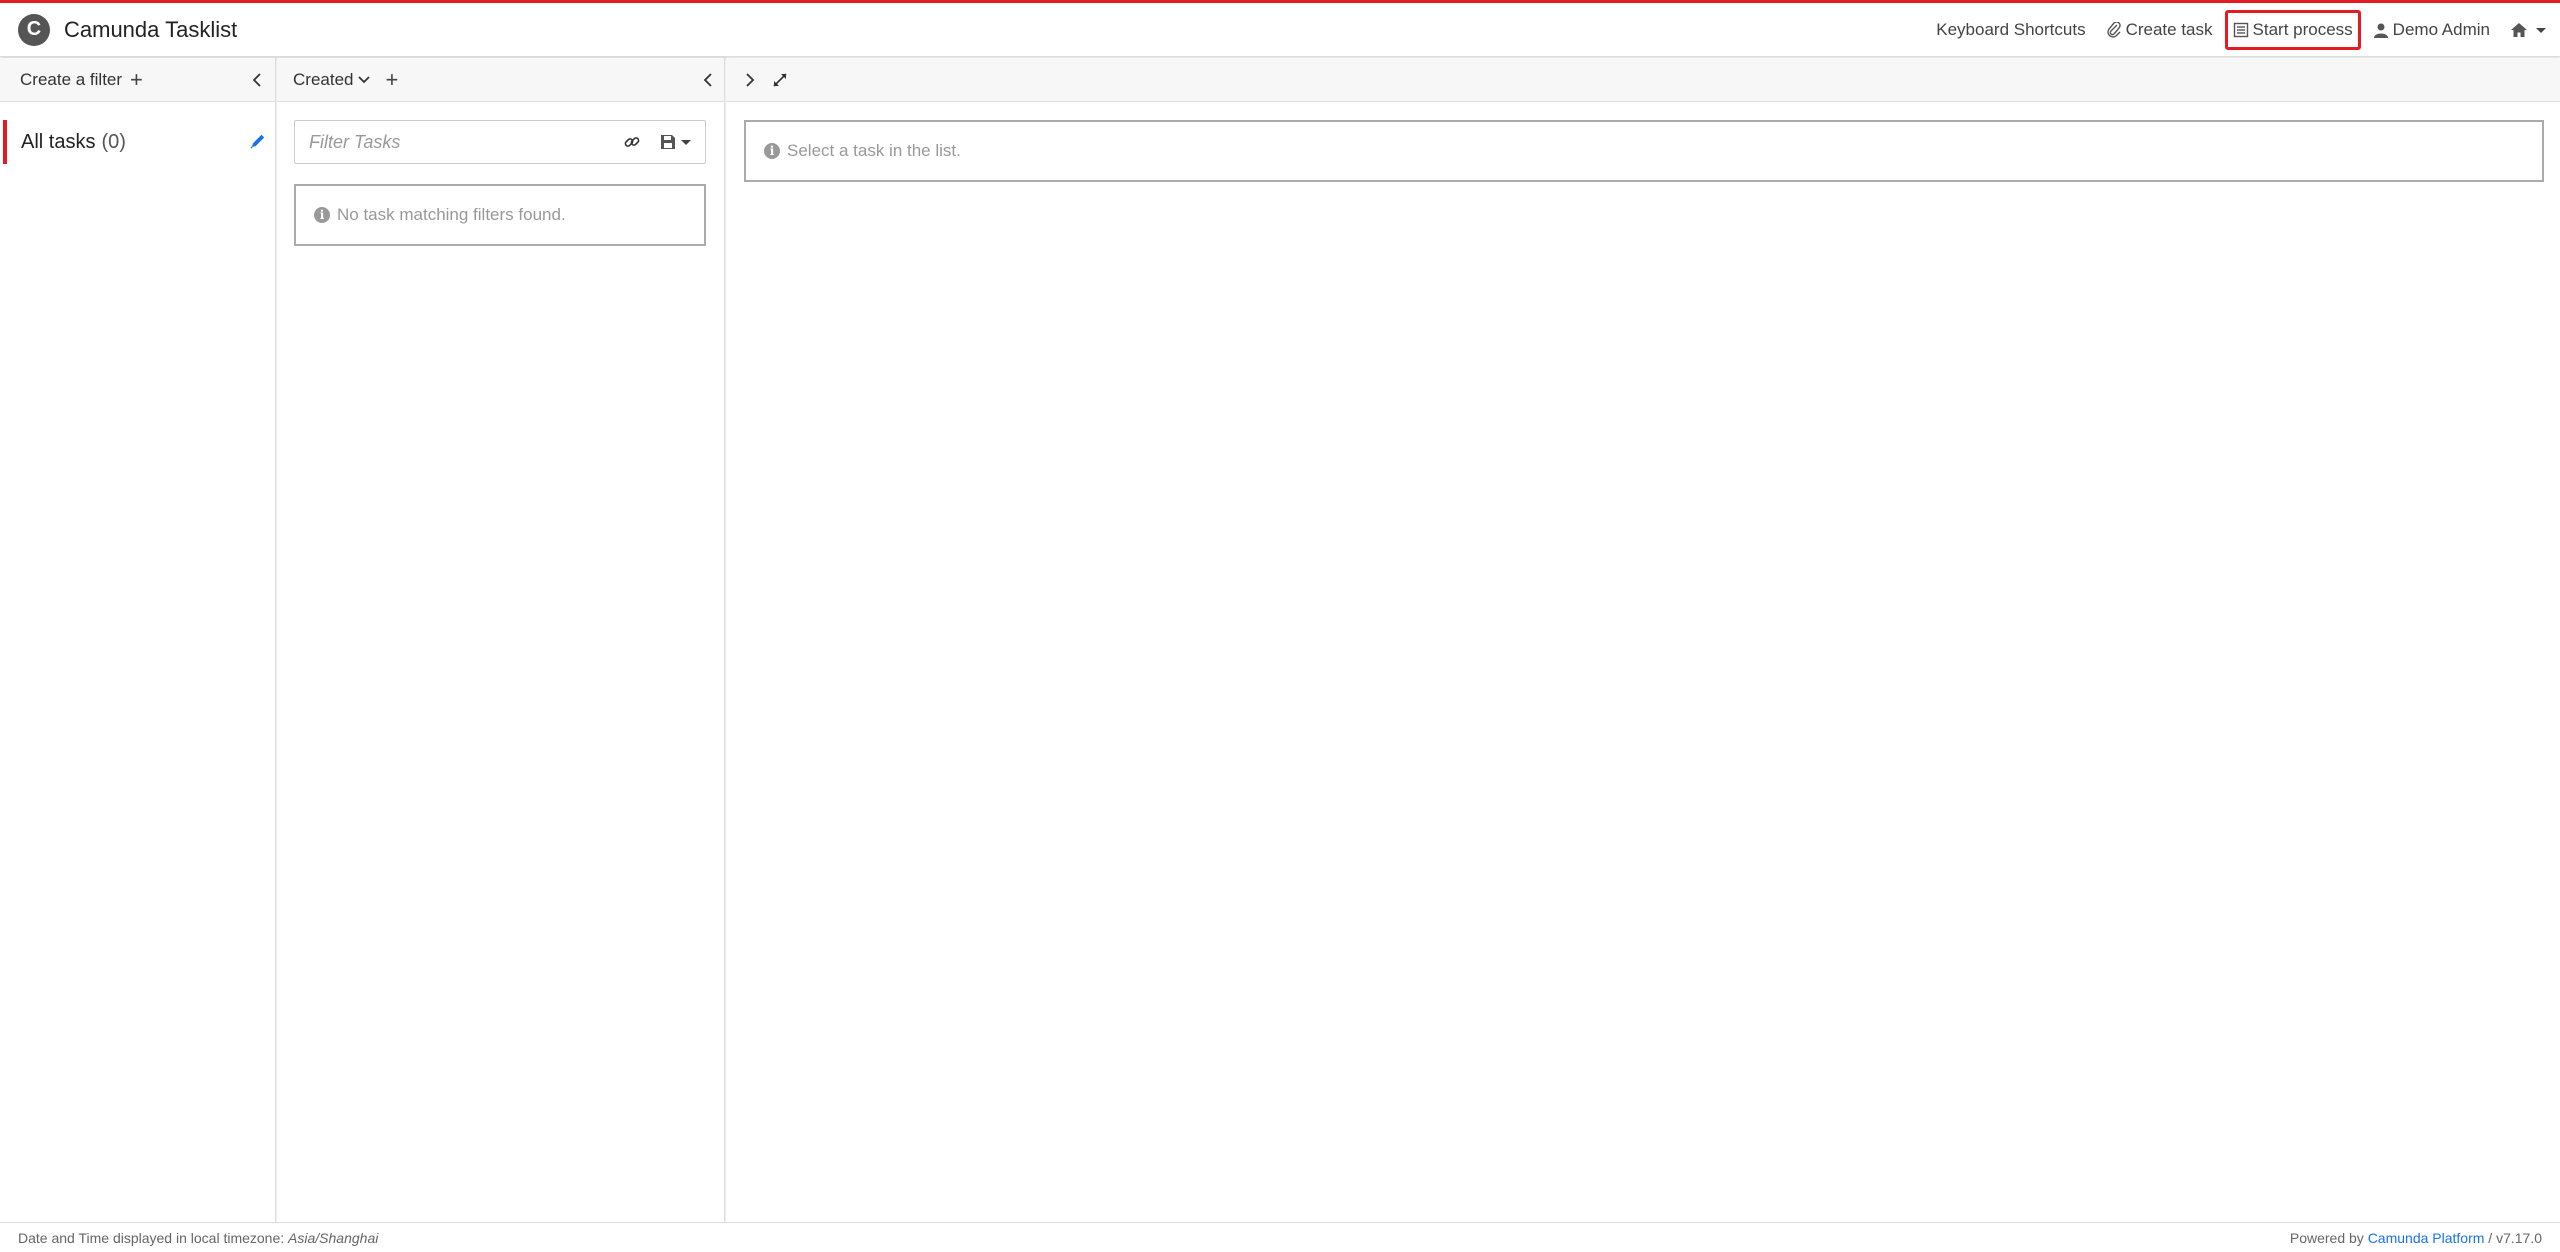  I want to click on version-text: / v7.17.0, so click(2515, 1237).